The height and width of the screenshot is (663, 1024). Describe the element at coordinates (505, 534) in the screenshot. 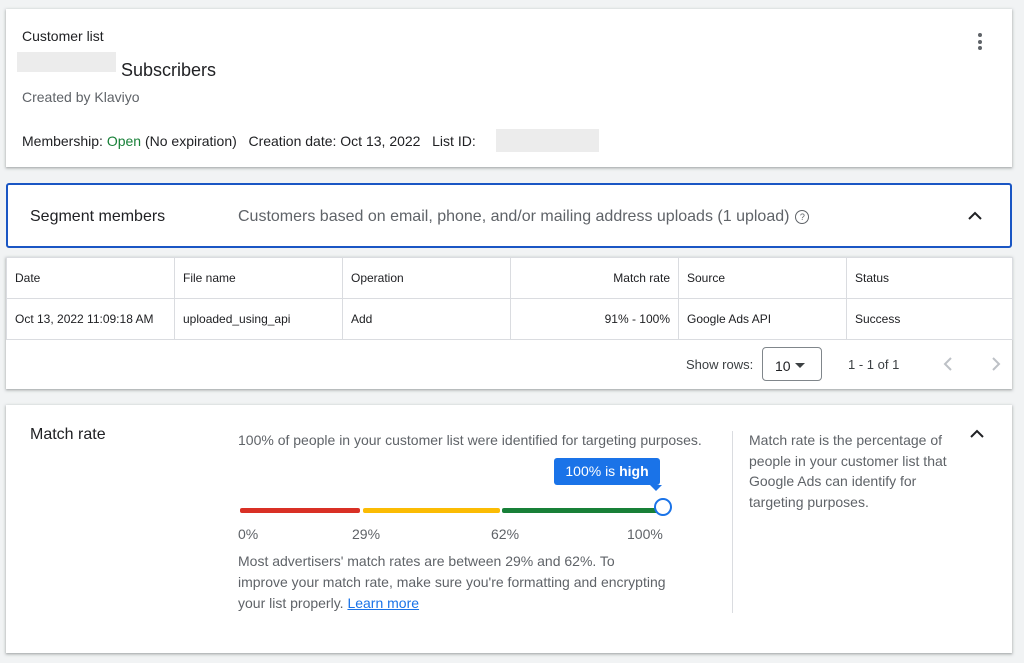

I see `tick-label-62: 62%` at that location.